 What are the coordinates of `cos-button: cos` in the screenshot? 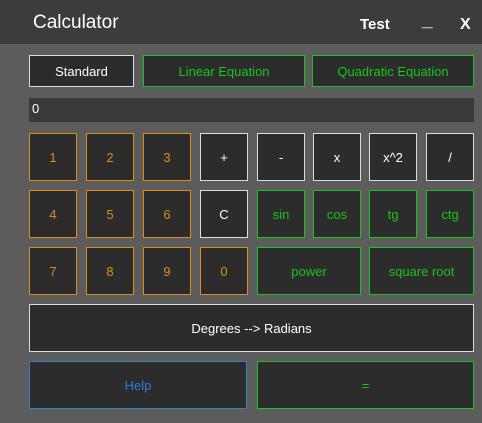 It's located at (337, 214).